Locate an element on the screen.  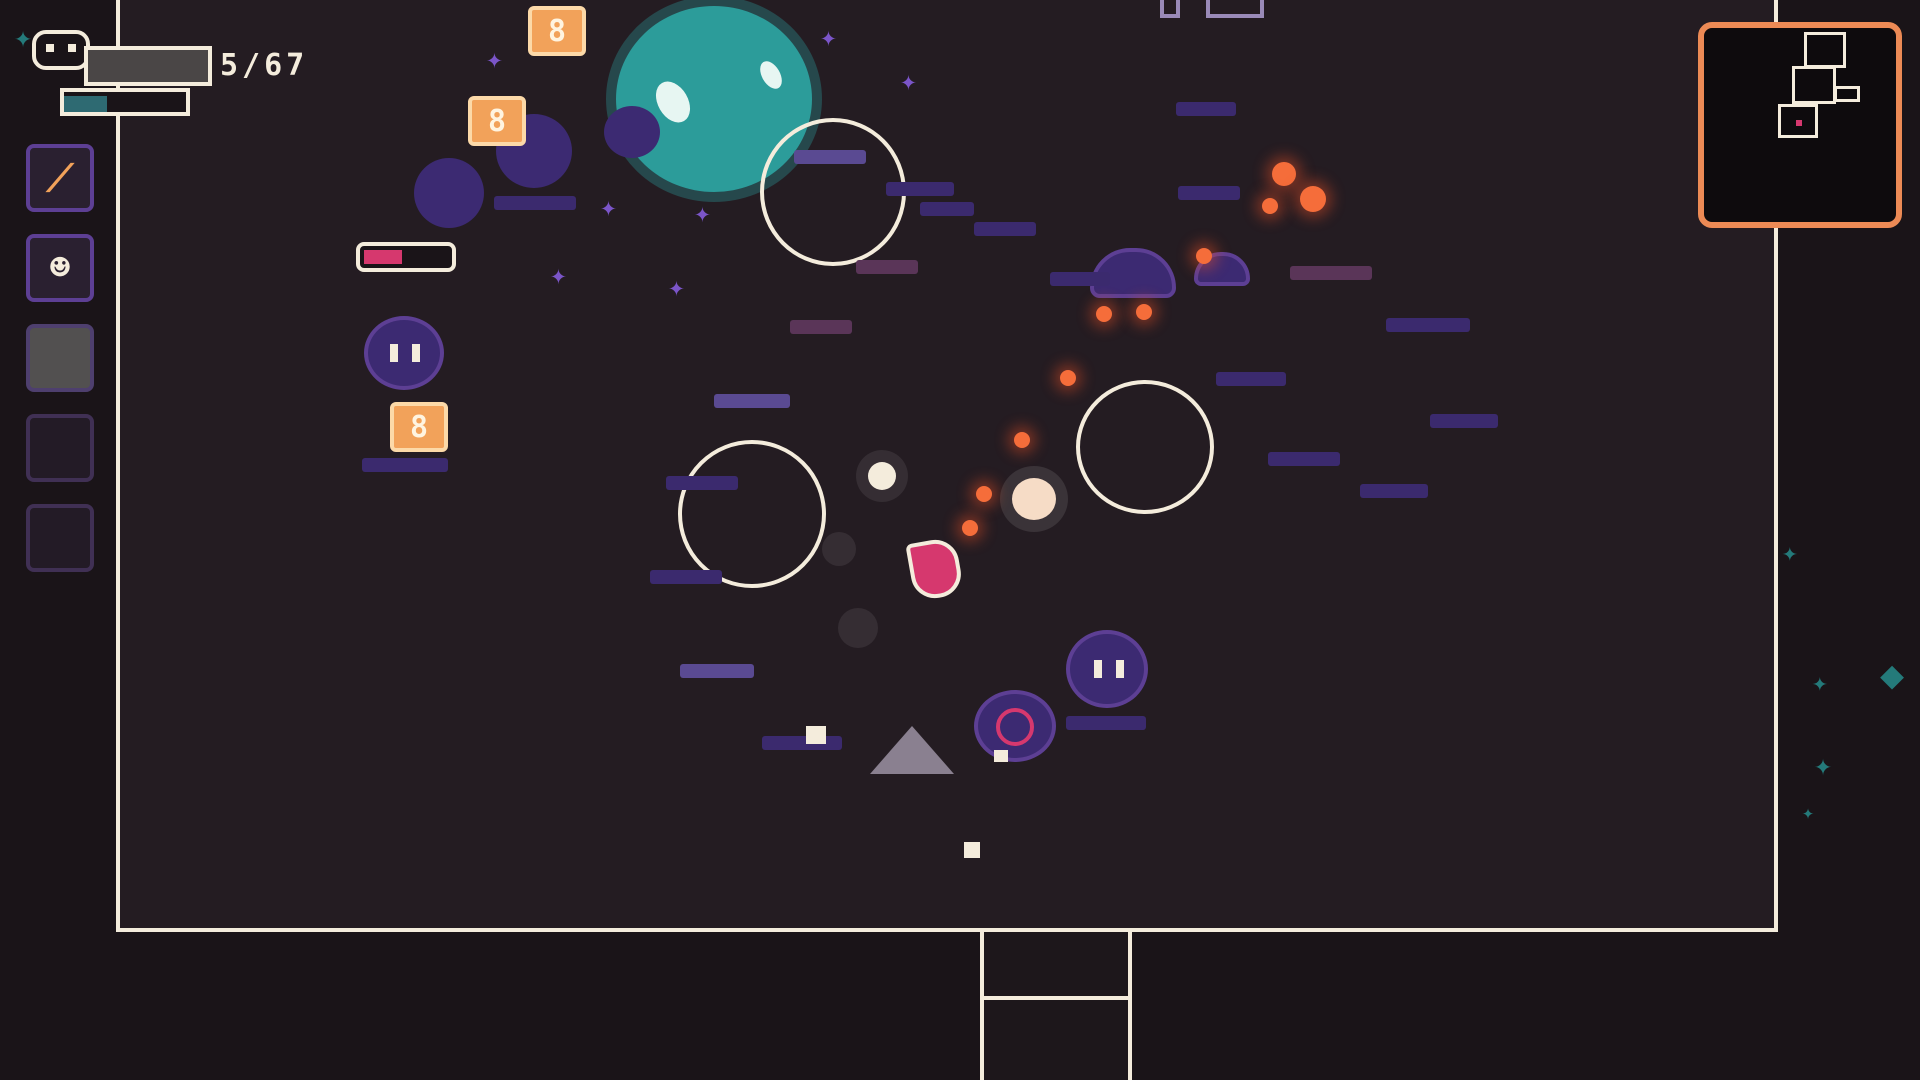
south-doorway is located at coordinates (1056, 1006).